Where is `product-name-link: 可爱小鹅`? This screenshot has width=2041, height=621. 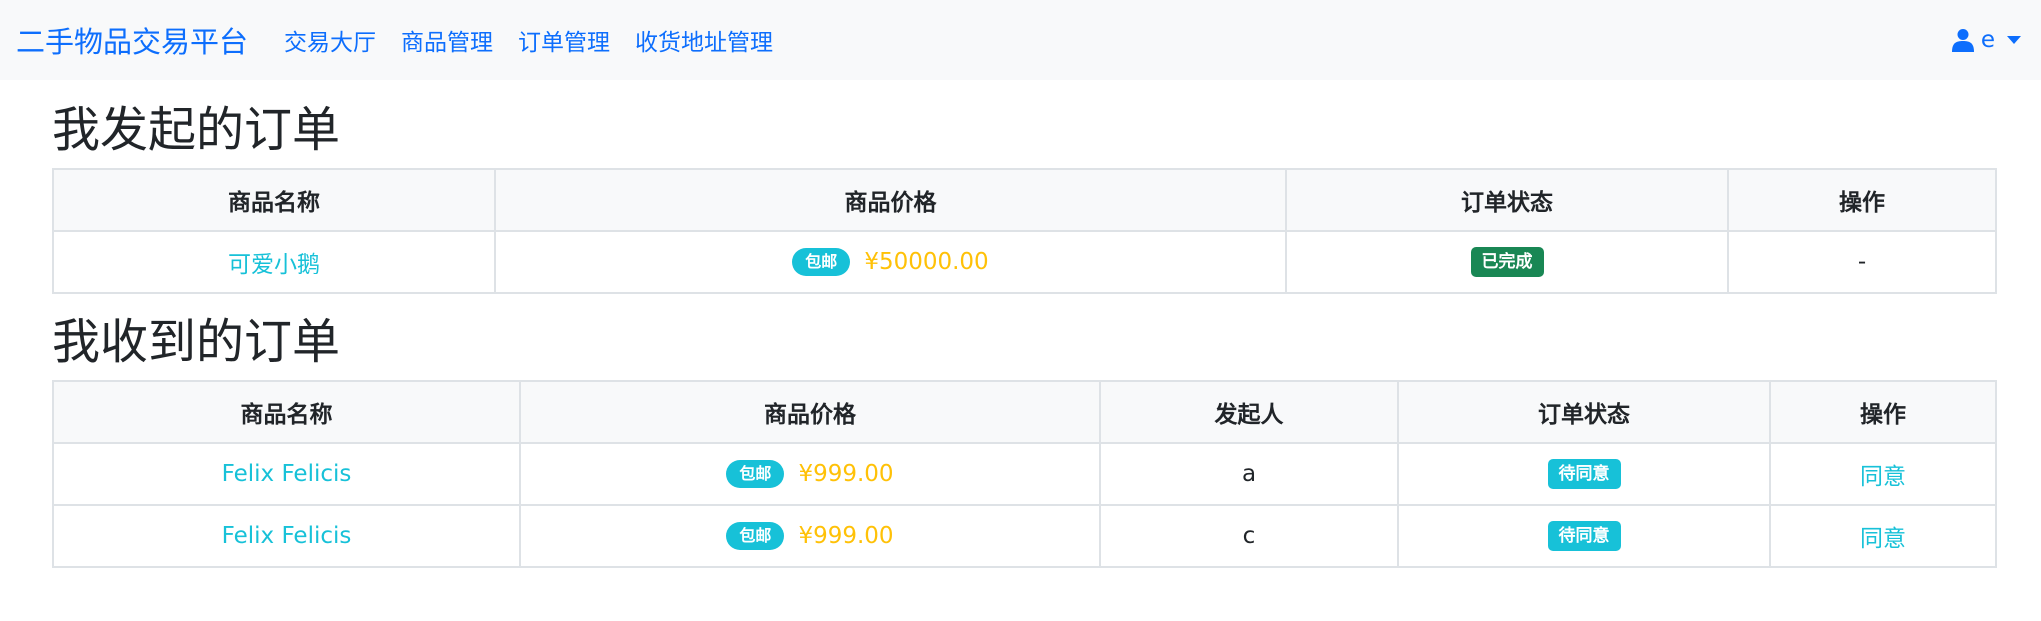
product-name-link: 可爱小鹅 is located at coordinates (274, 265).